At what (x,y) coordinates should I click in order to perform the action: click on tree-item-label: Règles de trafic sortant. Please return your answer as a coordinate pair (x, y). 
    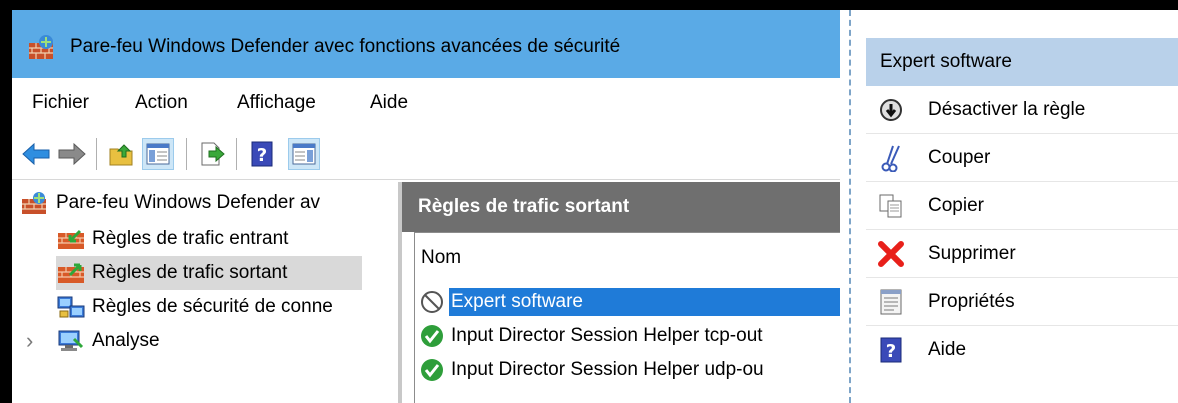
    Looking at the image, I should click on (190, 272).